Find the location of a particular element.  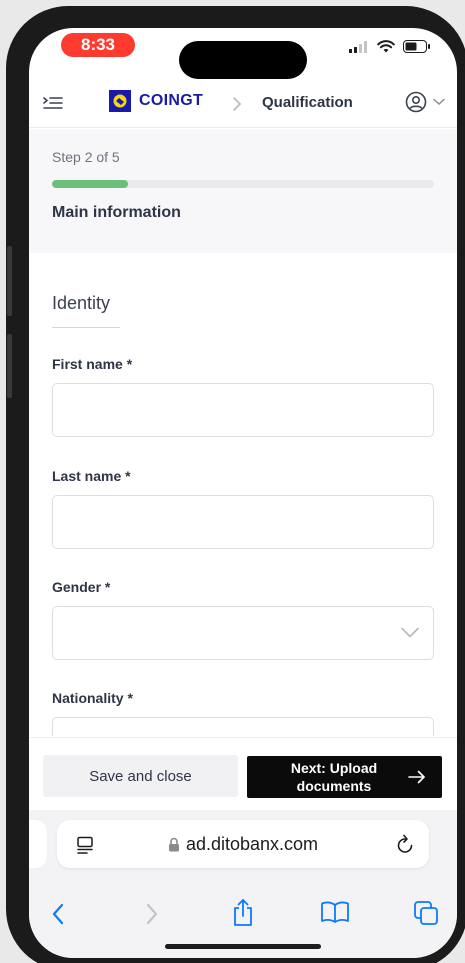

last-name-input is located at coordinates (243, 522).